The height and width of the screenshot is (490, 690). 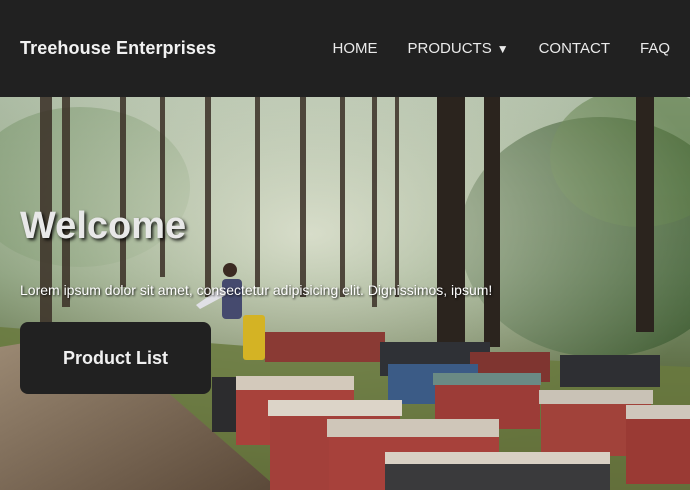 I want to click on caret-down-icon: ▼, so click(x=502, y=48).